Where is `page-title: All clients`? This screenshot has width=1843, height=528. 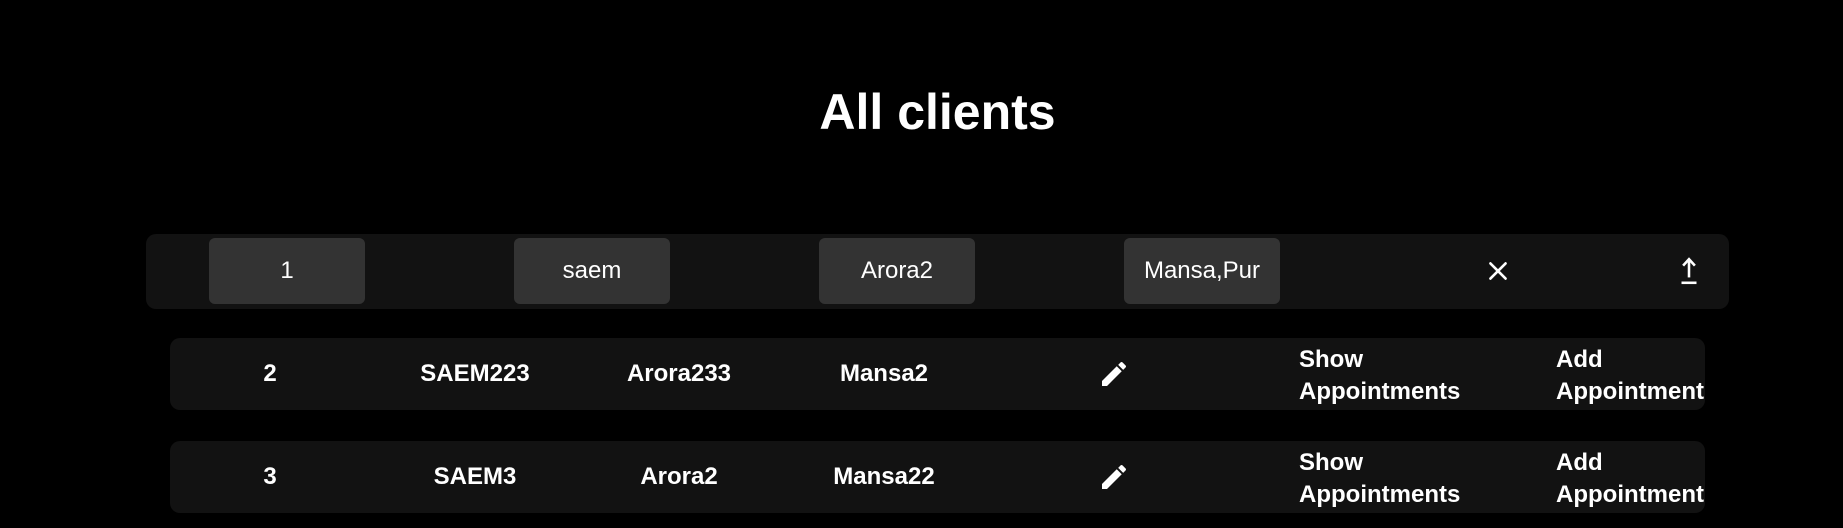
page-title: All clients is located at coordinates (937, 112).